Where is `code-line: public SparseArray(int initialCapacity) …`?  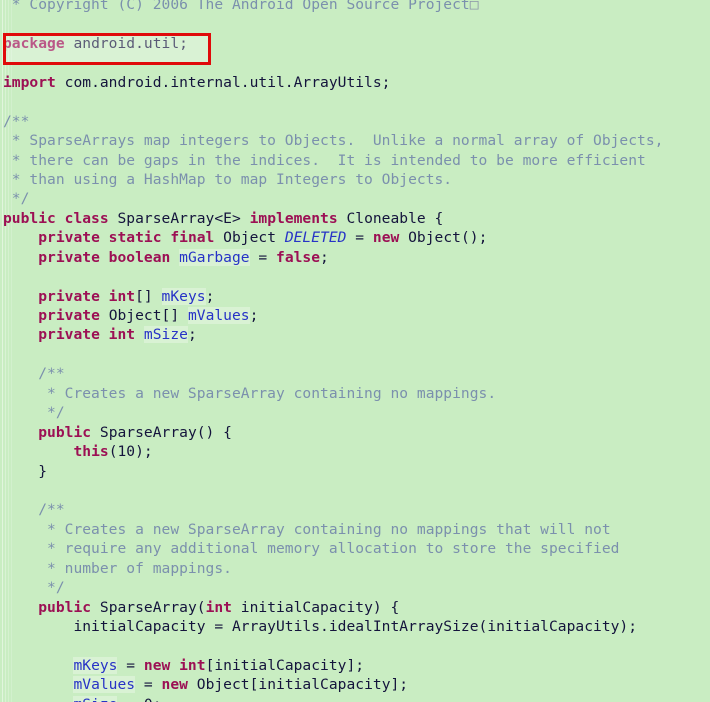
code-line: public SparseArray(int initialCapacity) … is located at coordinates (355, 607).